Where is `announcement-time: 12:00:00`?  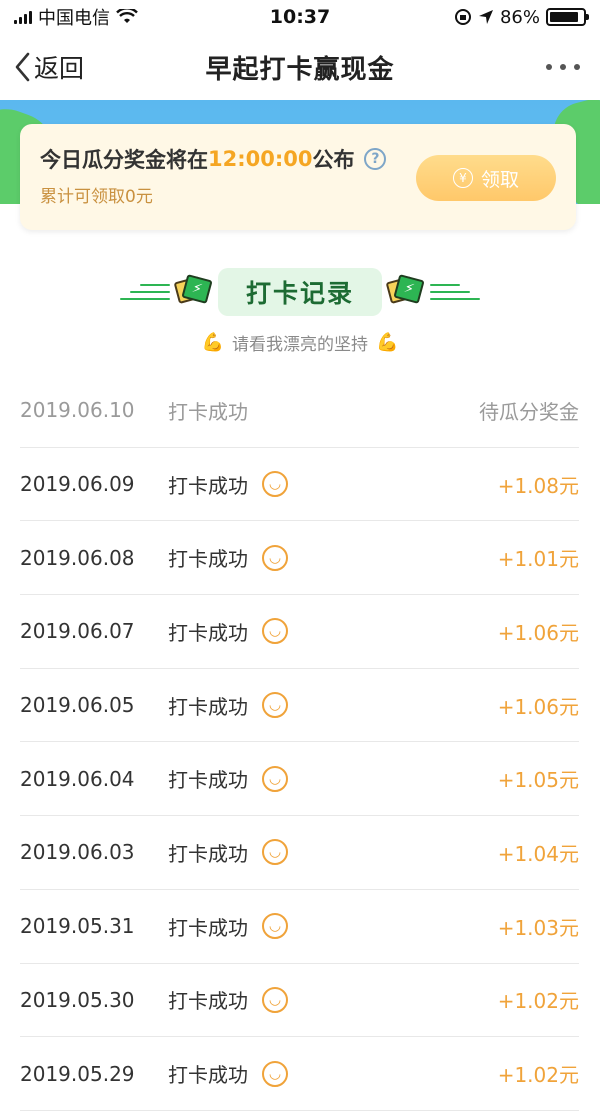
announcement-time: 12:00:00 is located at coordinates (260, 159).